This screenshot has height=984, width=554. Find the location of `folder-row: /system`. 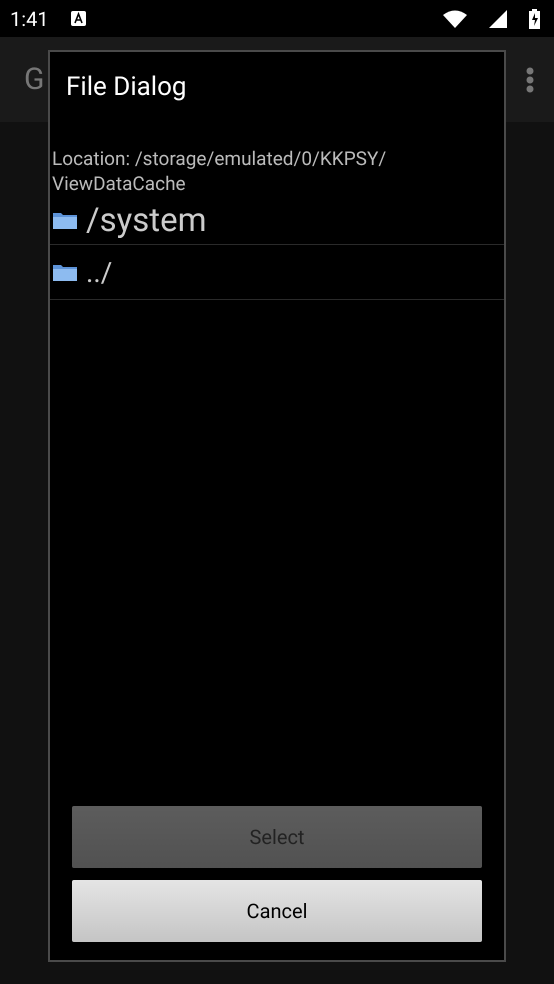

folder-row: /system is located at coordinates (277, 220).